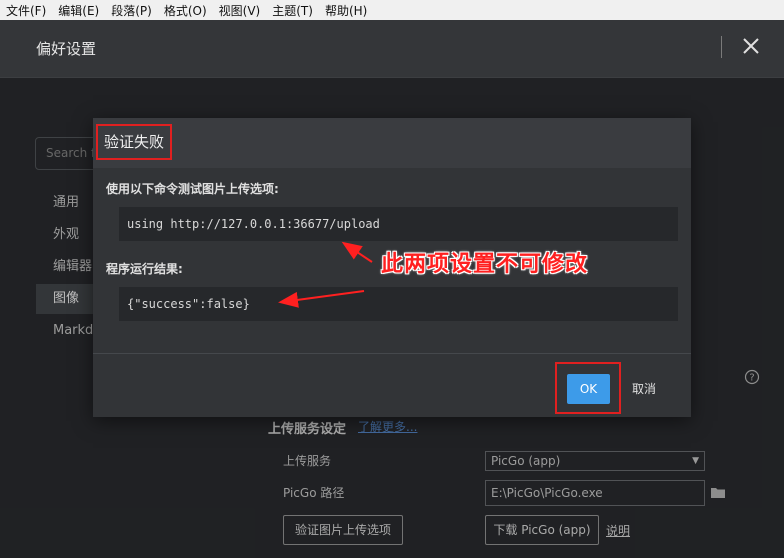  I want to click on cancel-button: 取消, so click(652, 389).